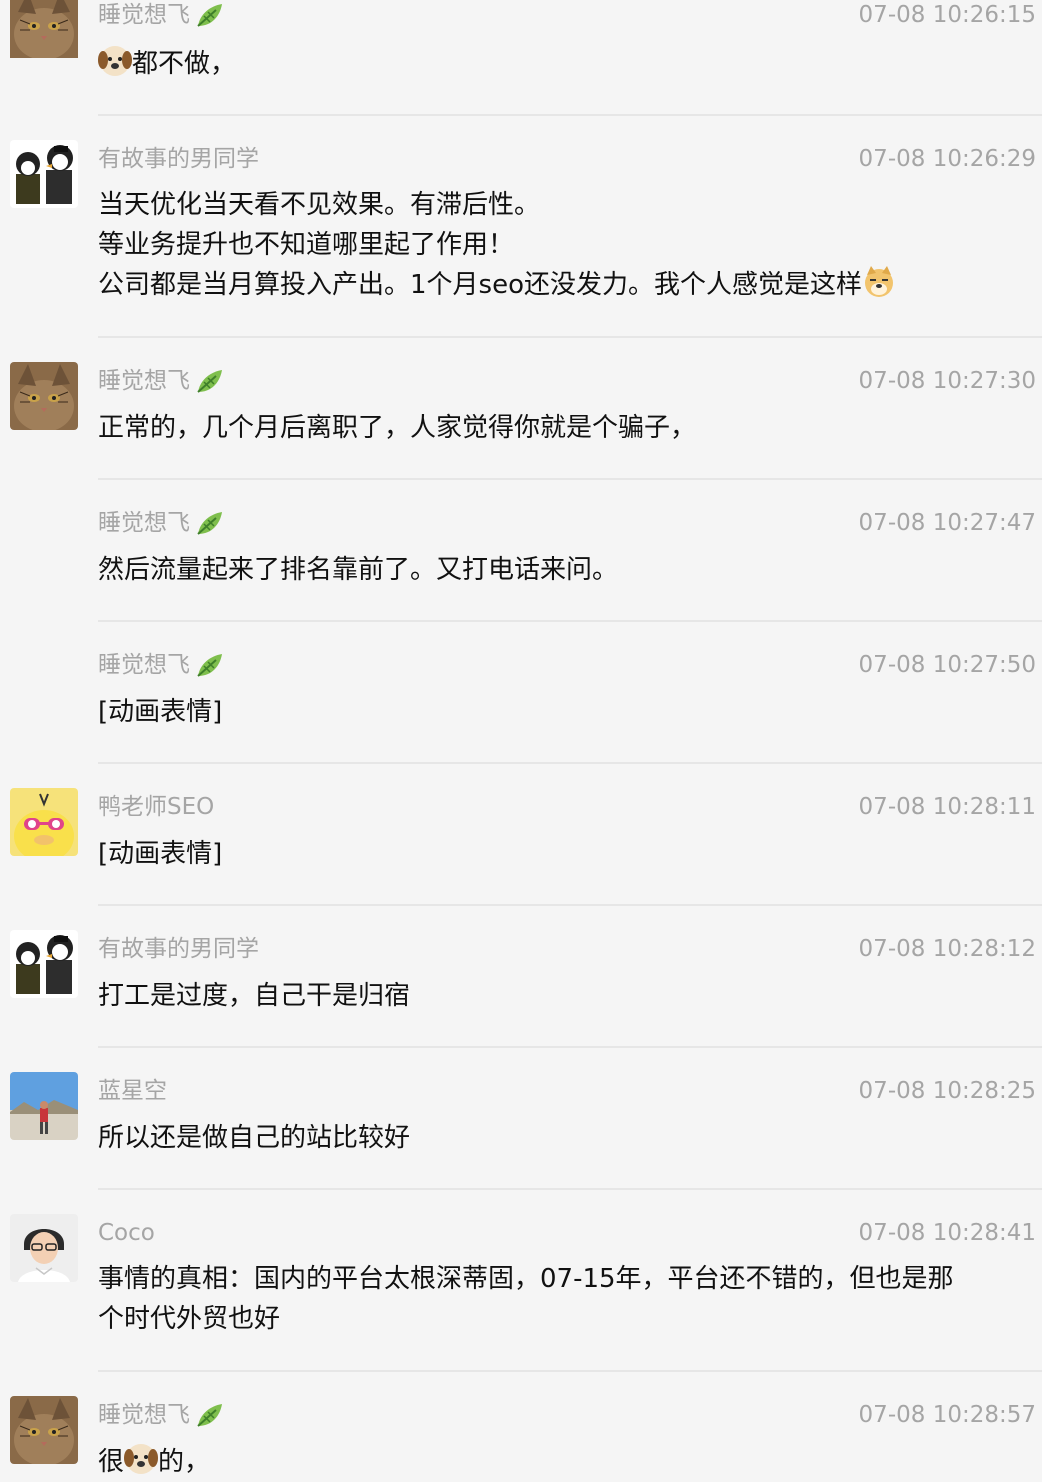  I want to click on landscape-avatar, so click(44, 1106).